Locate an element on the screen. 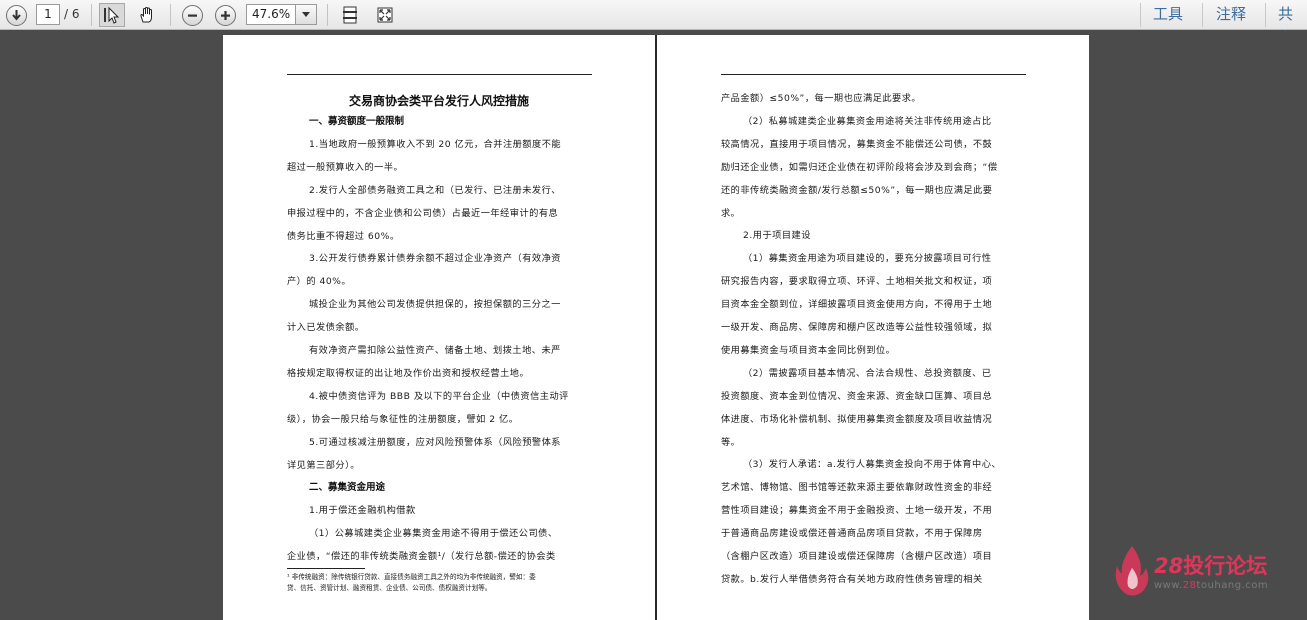 The image size is (1307, 620). hand-icon is located at coordinates (146, 15).